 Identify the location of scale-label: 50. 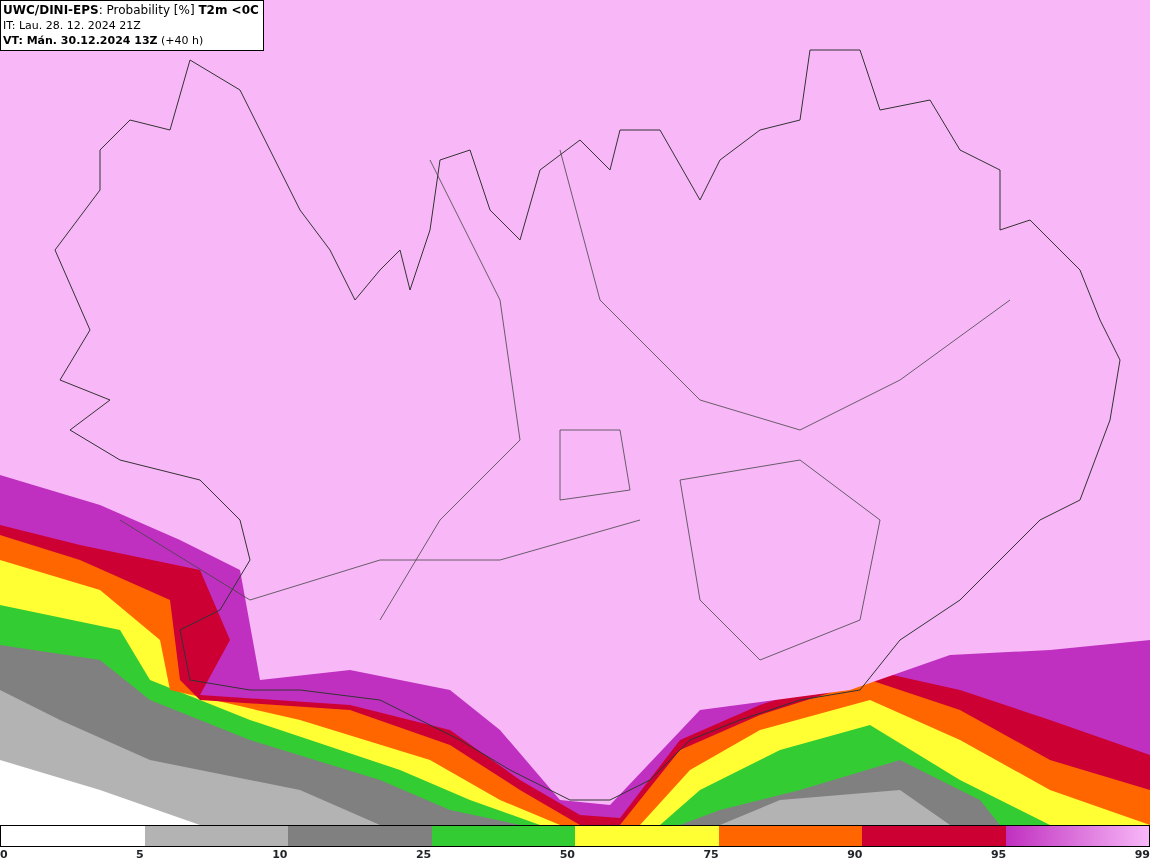
(567, 855).